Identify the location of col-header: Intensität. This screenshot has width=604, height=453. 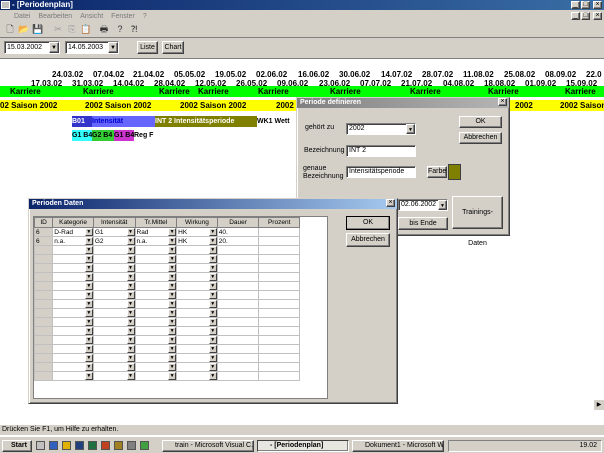
(114, 222).